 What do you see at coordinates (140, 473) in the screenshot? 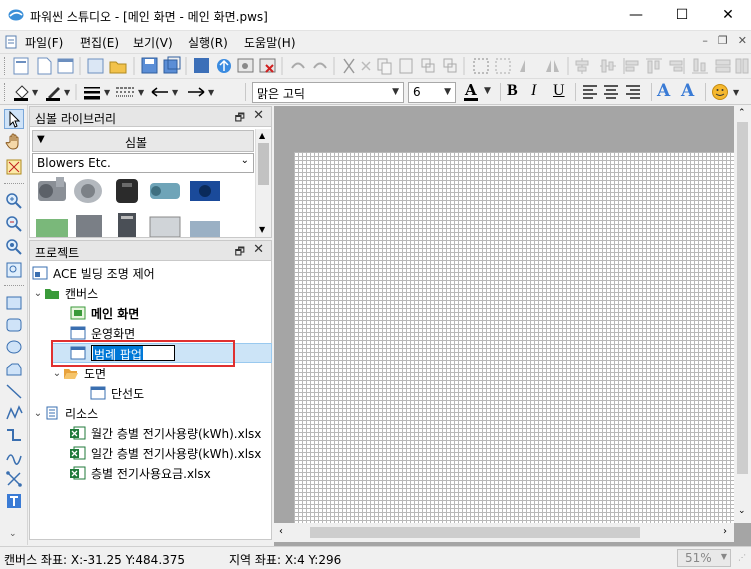
I see `tree-item-resource-3: 층별 전기사용요금.xlsx` at bounding box center [140, 473].